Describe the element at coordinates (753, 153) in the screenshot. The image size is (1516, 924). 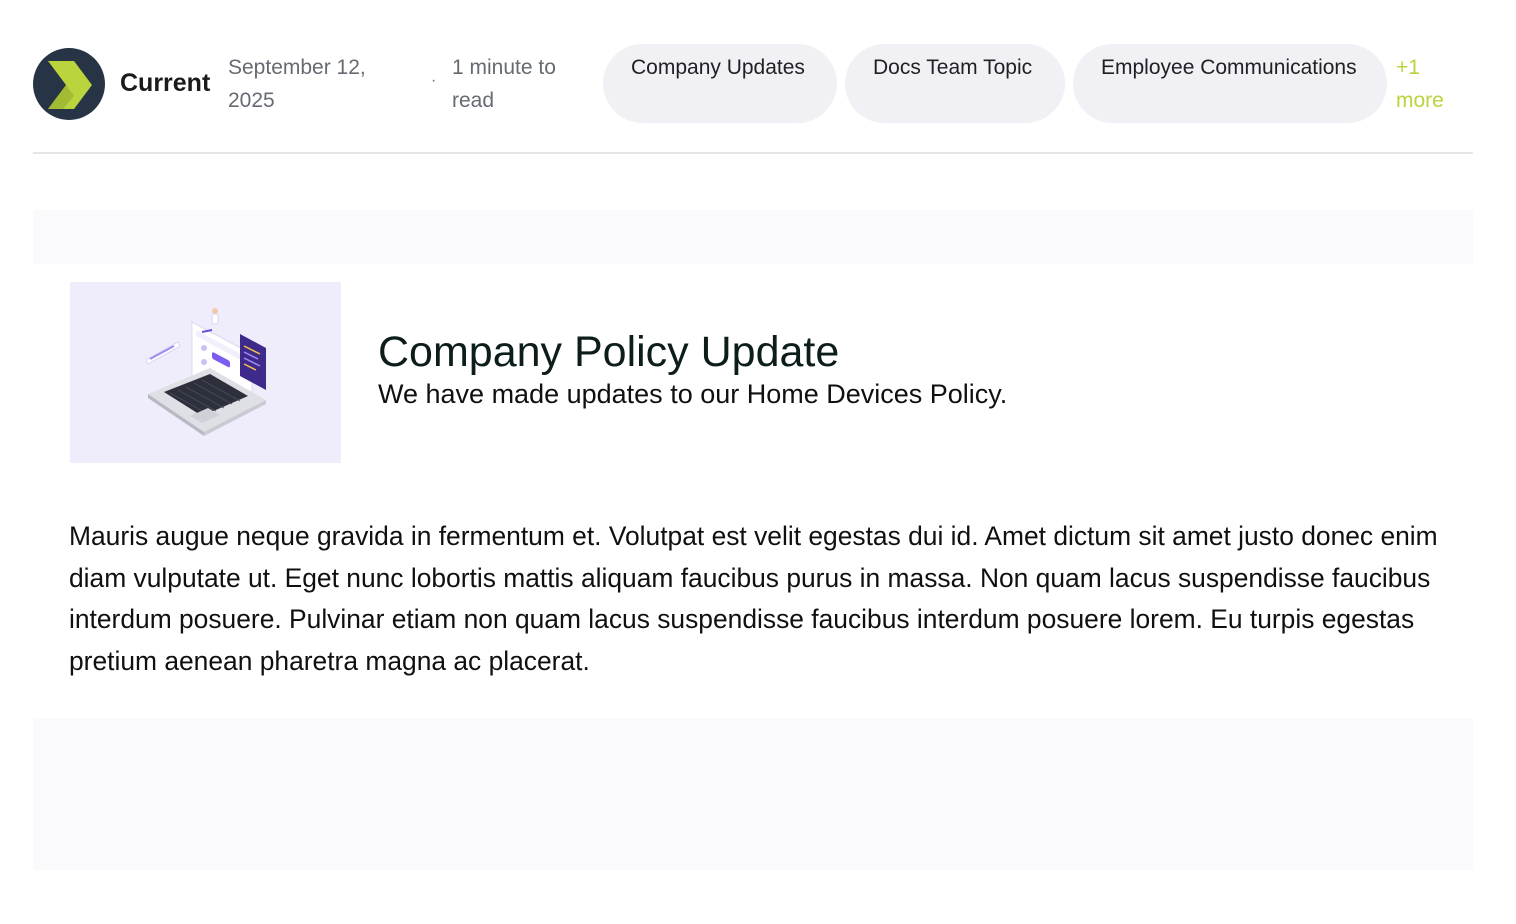
I see `header-divider` at that location.